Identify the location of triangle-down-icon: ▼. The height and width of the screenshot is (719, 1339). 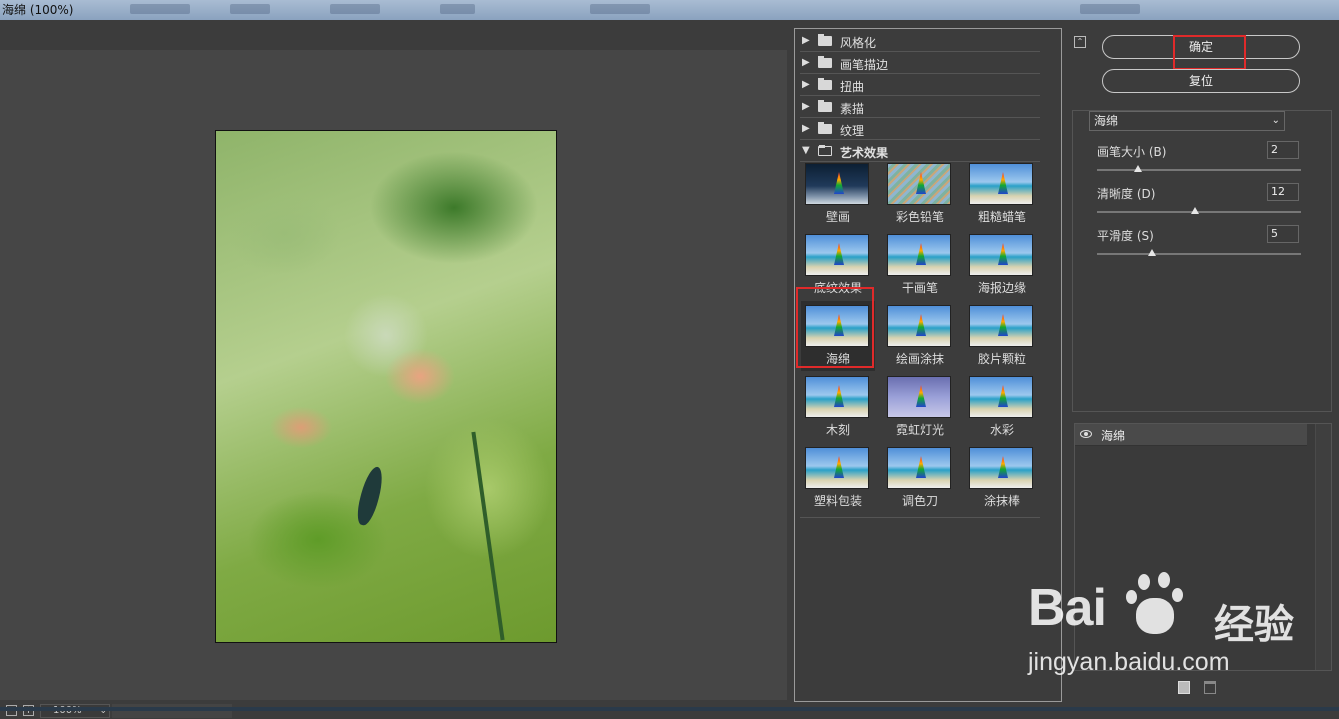
(806, 150).